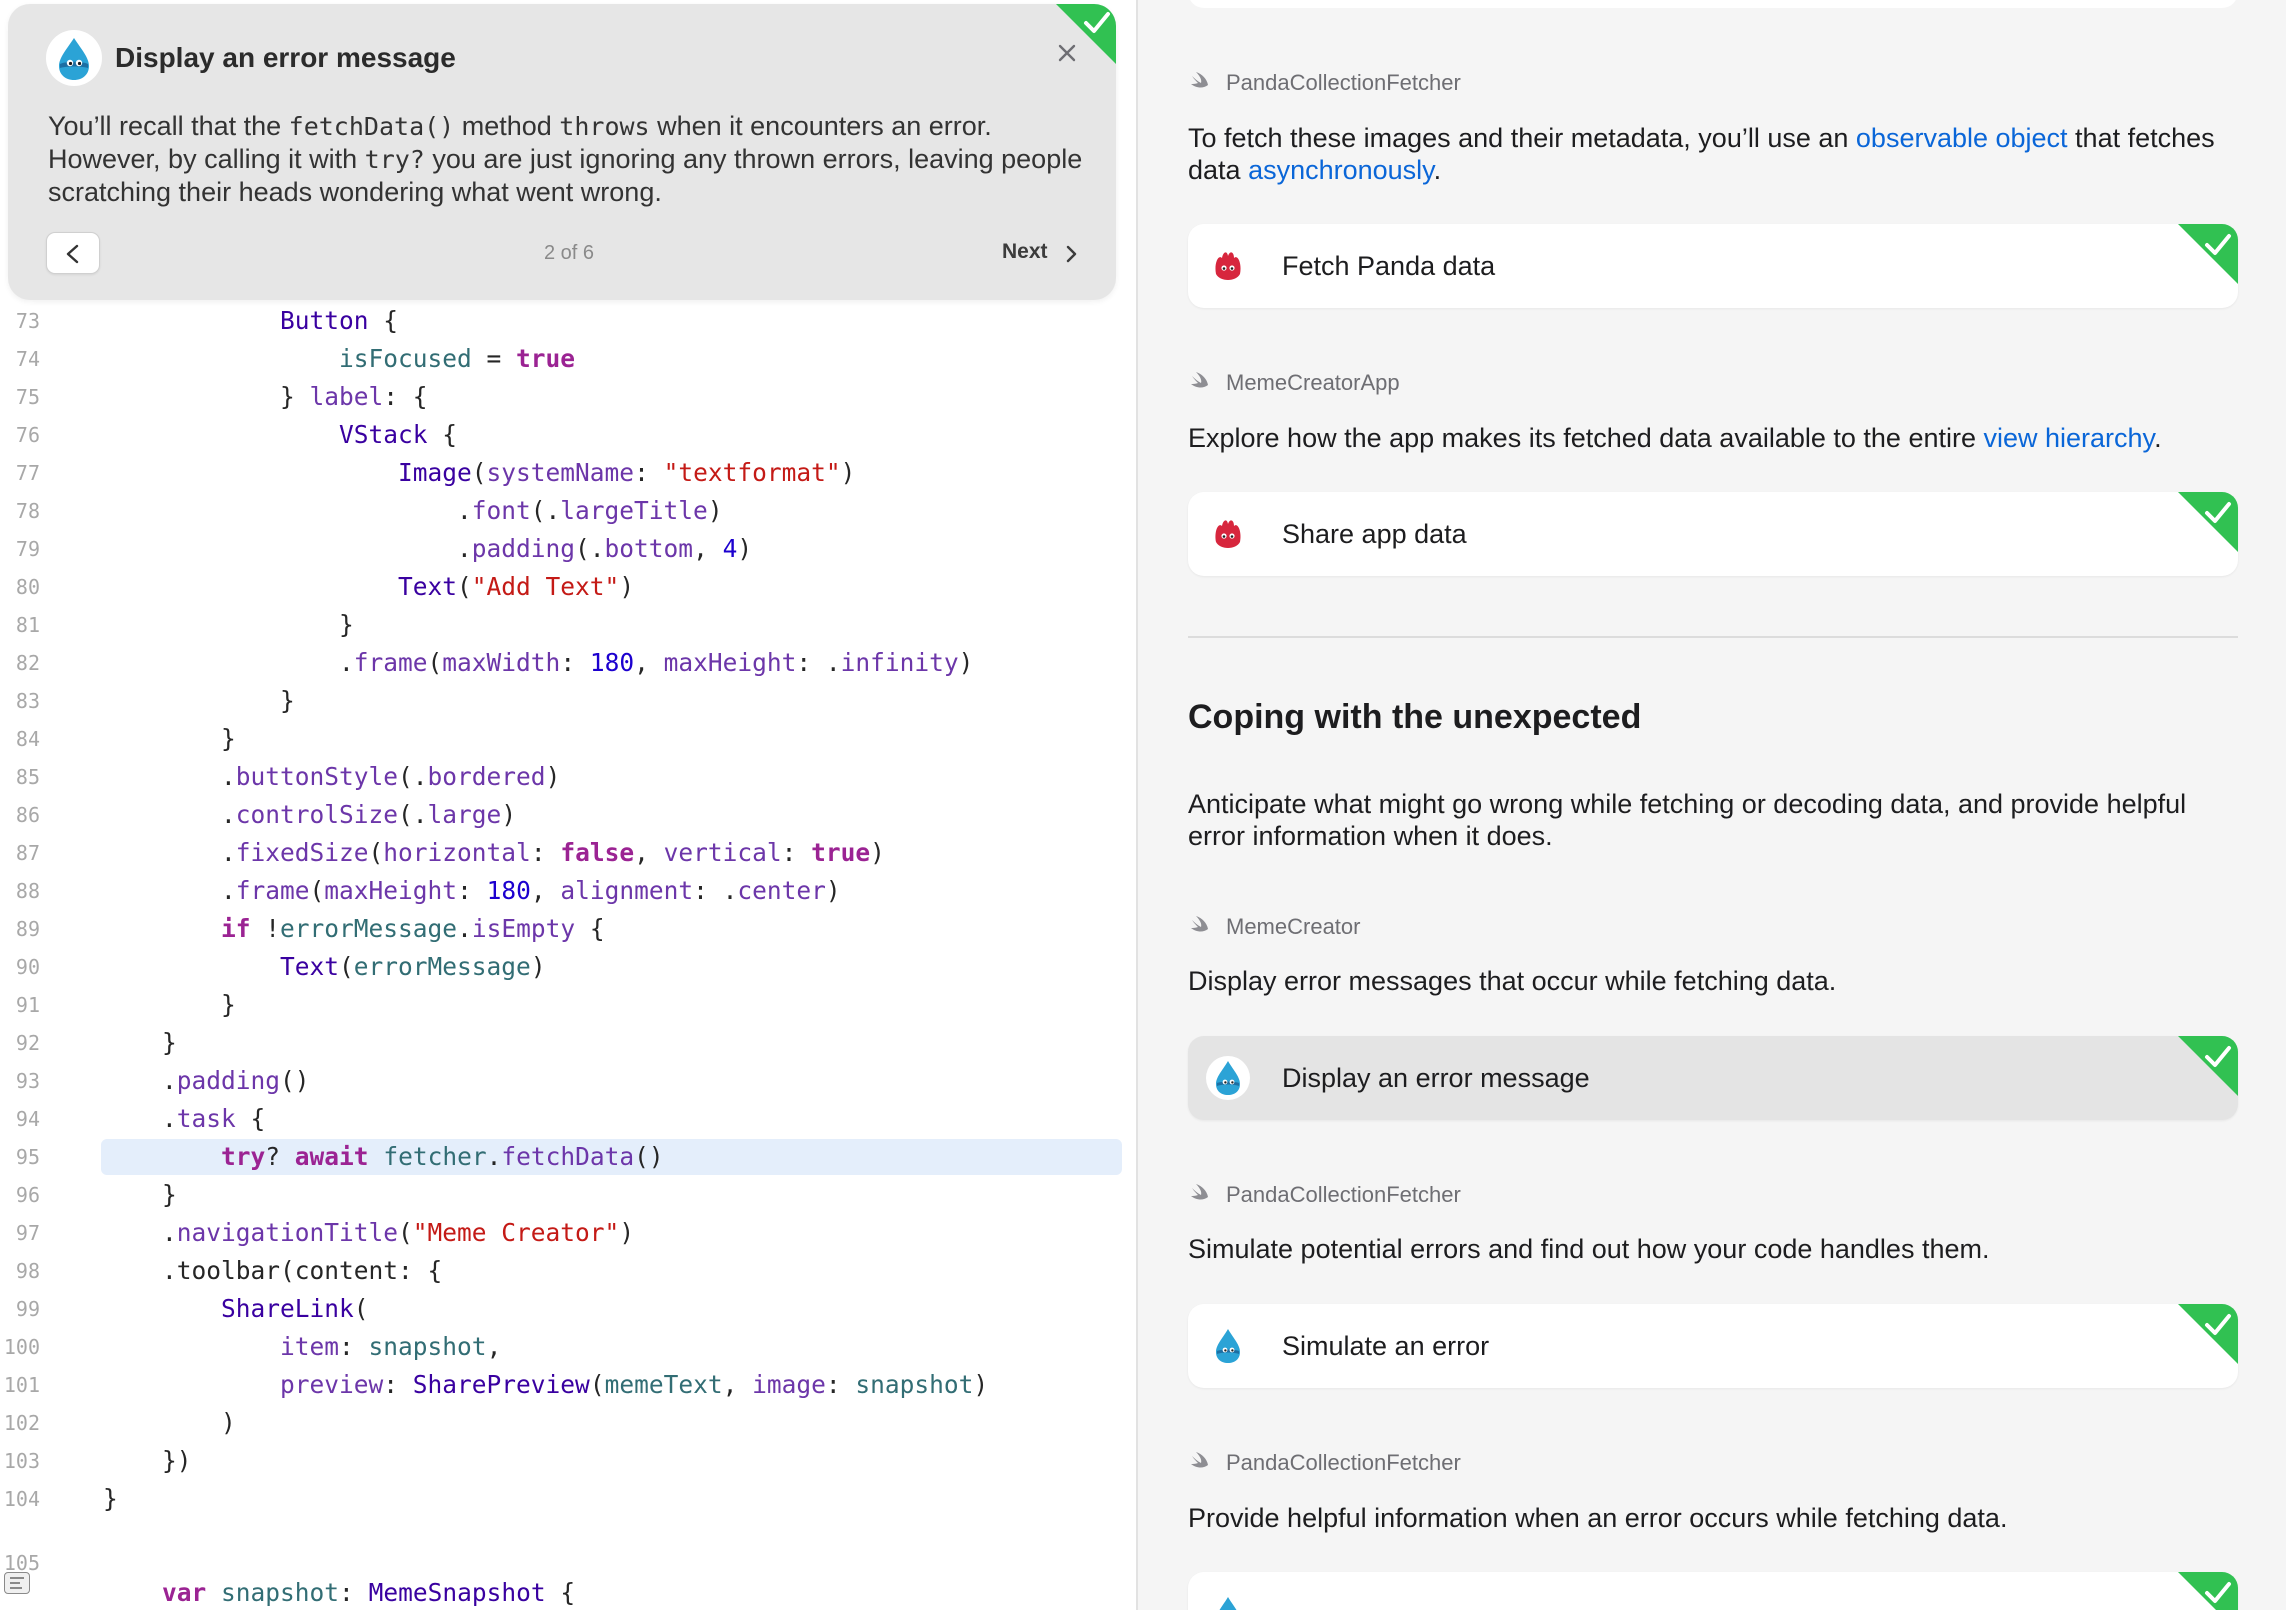  What do you see at coordinates (1713, 1078) in the screenshot?
I see `step-card-display-an-error-message: Display an error message` at bounding box center [1713, 1078].